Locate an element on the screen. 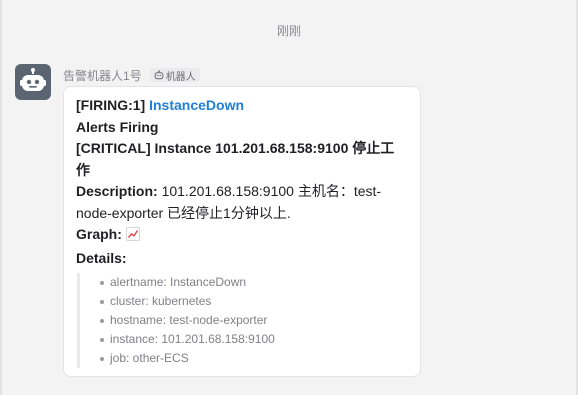 The image size is (578, 395). firing-line: [FIRING:1] InstanceDown is located at coordinates (242, 106).